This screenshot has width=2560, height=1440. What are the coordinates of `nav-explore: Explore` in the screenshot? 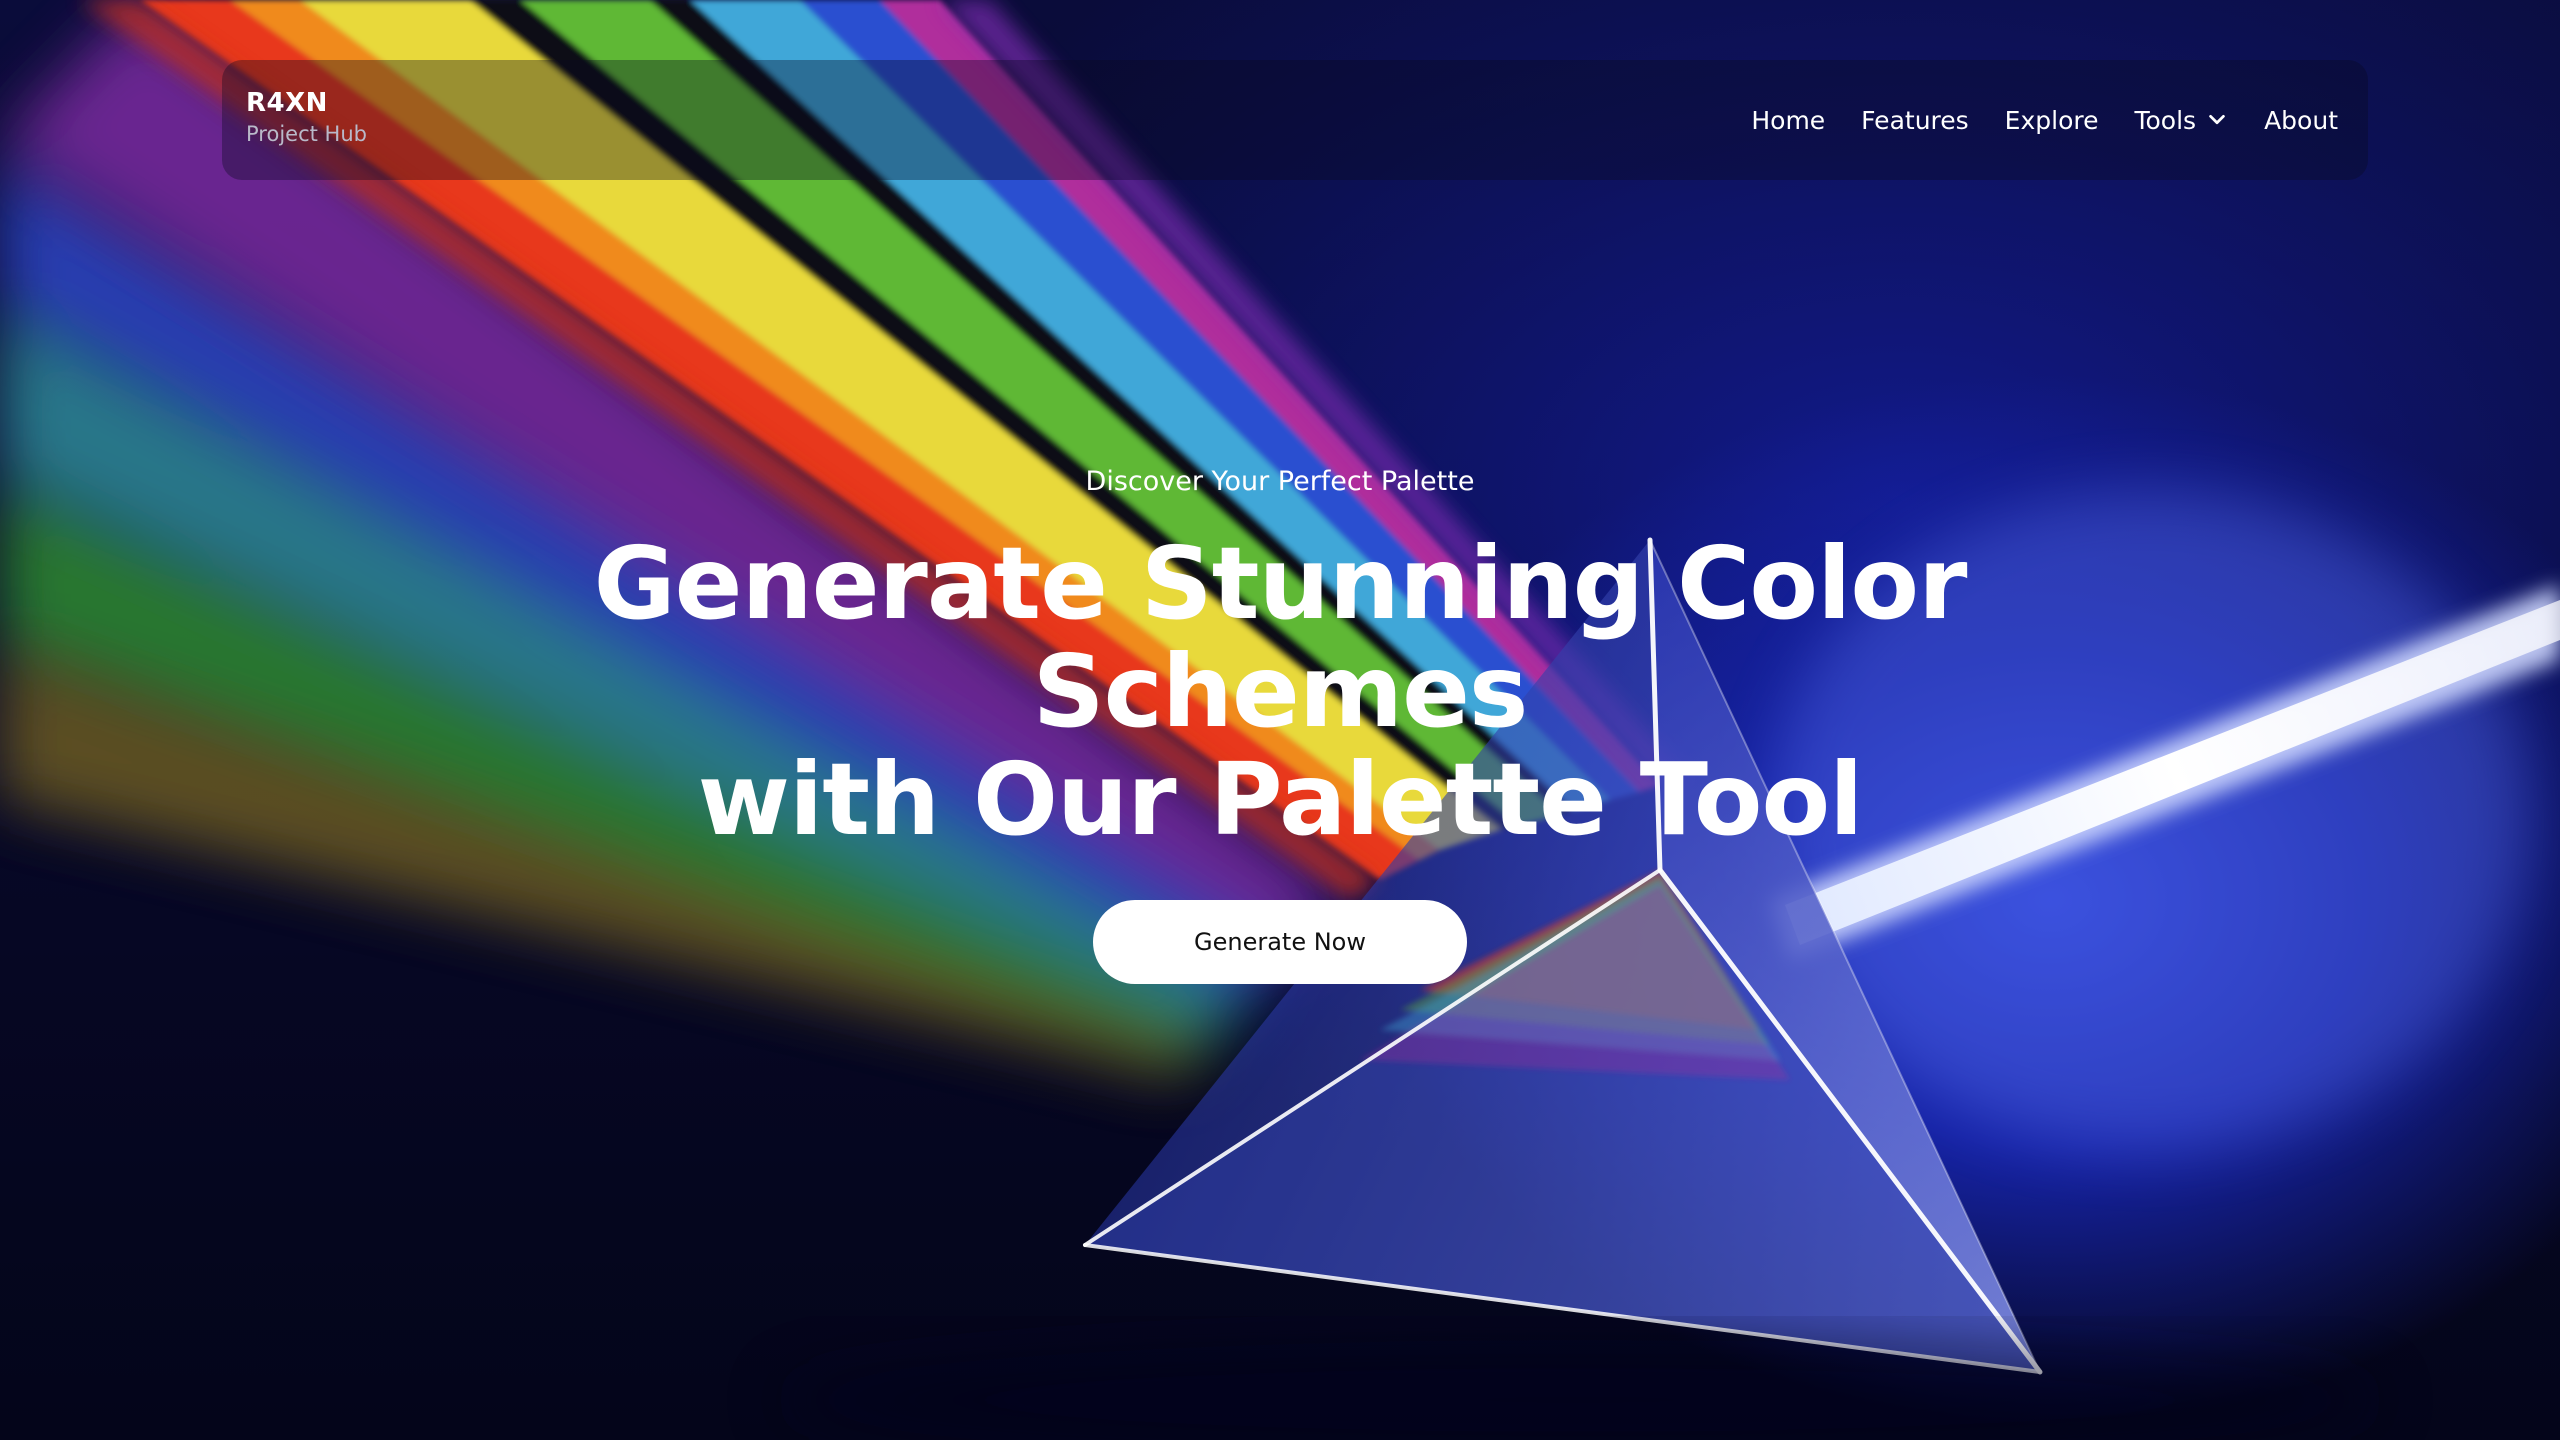 It's located at (2052, 120).